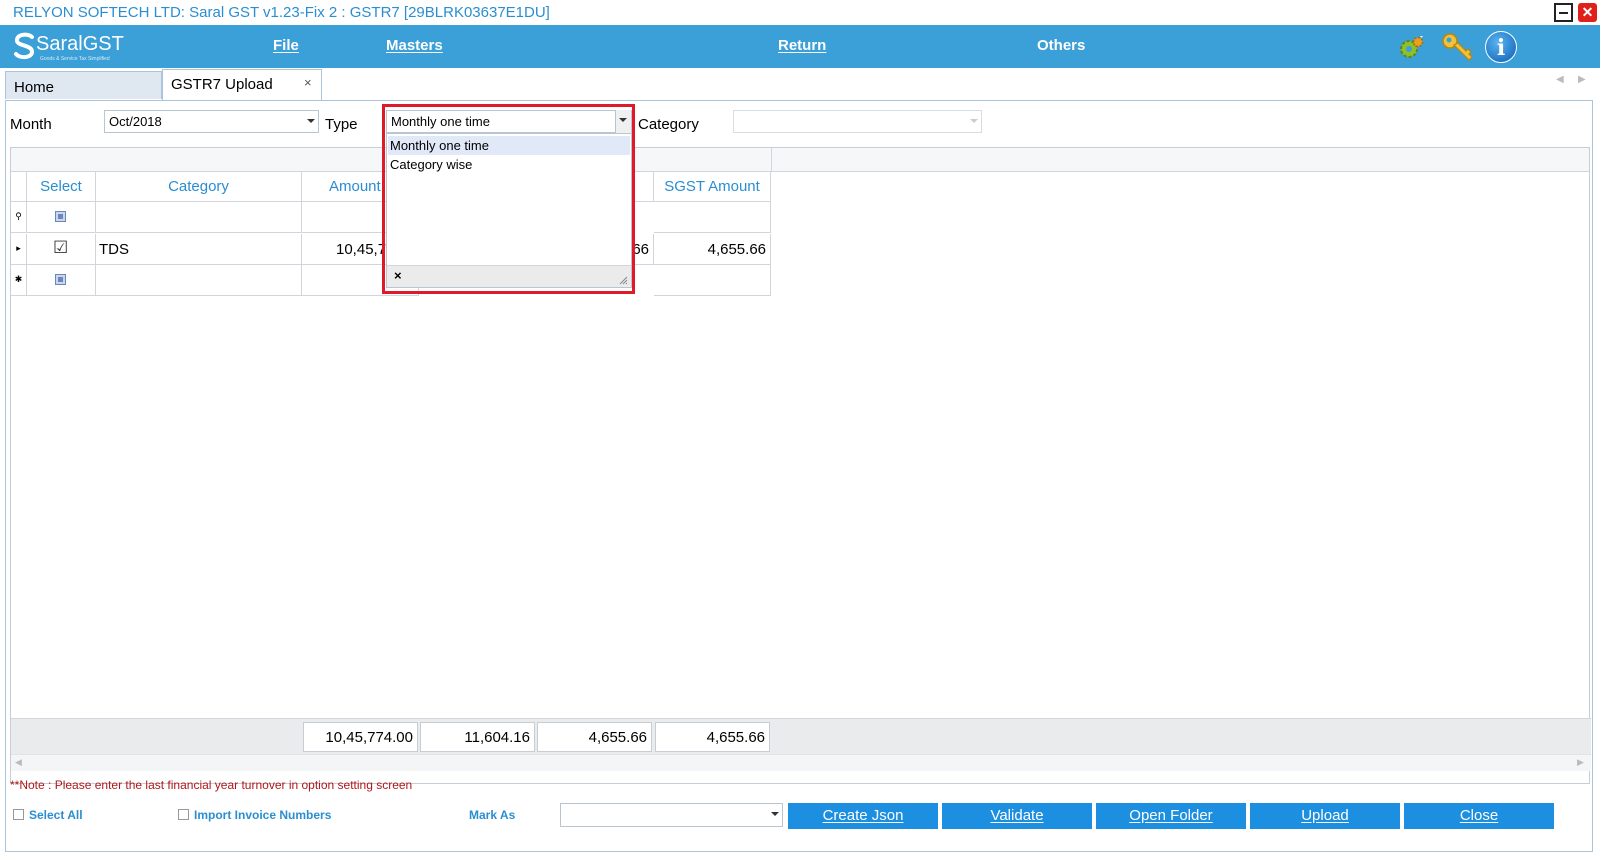 This screenshot has width=1600, height=859. Describe the element at coordinates (398, 275) in the screenshot. I see `dropdown-close-icon: ×` at that location.